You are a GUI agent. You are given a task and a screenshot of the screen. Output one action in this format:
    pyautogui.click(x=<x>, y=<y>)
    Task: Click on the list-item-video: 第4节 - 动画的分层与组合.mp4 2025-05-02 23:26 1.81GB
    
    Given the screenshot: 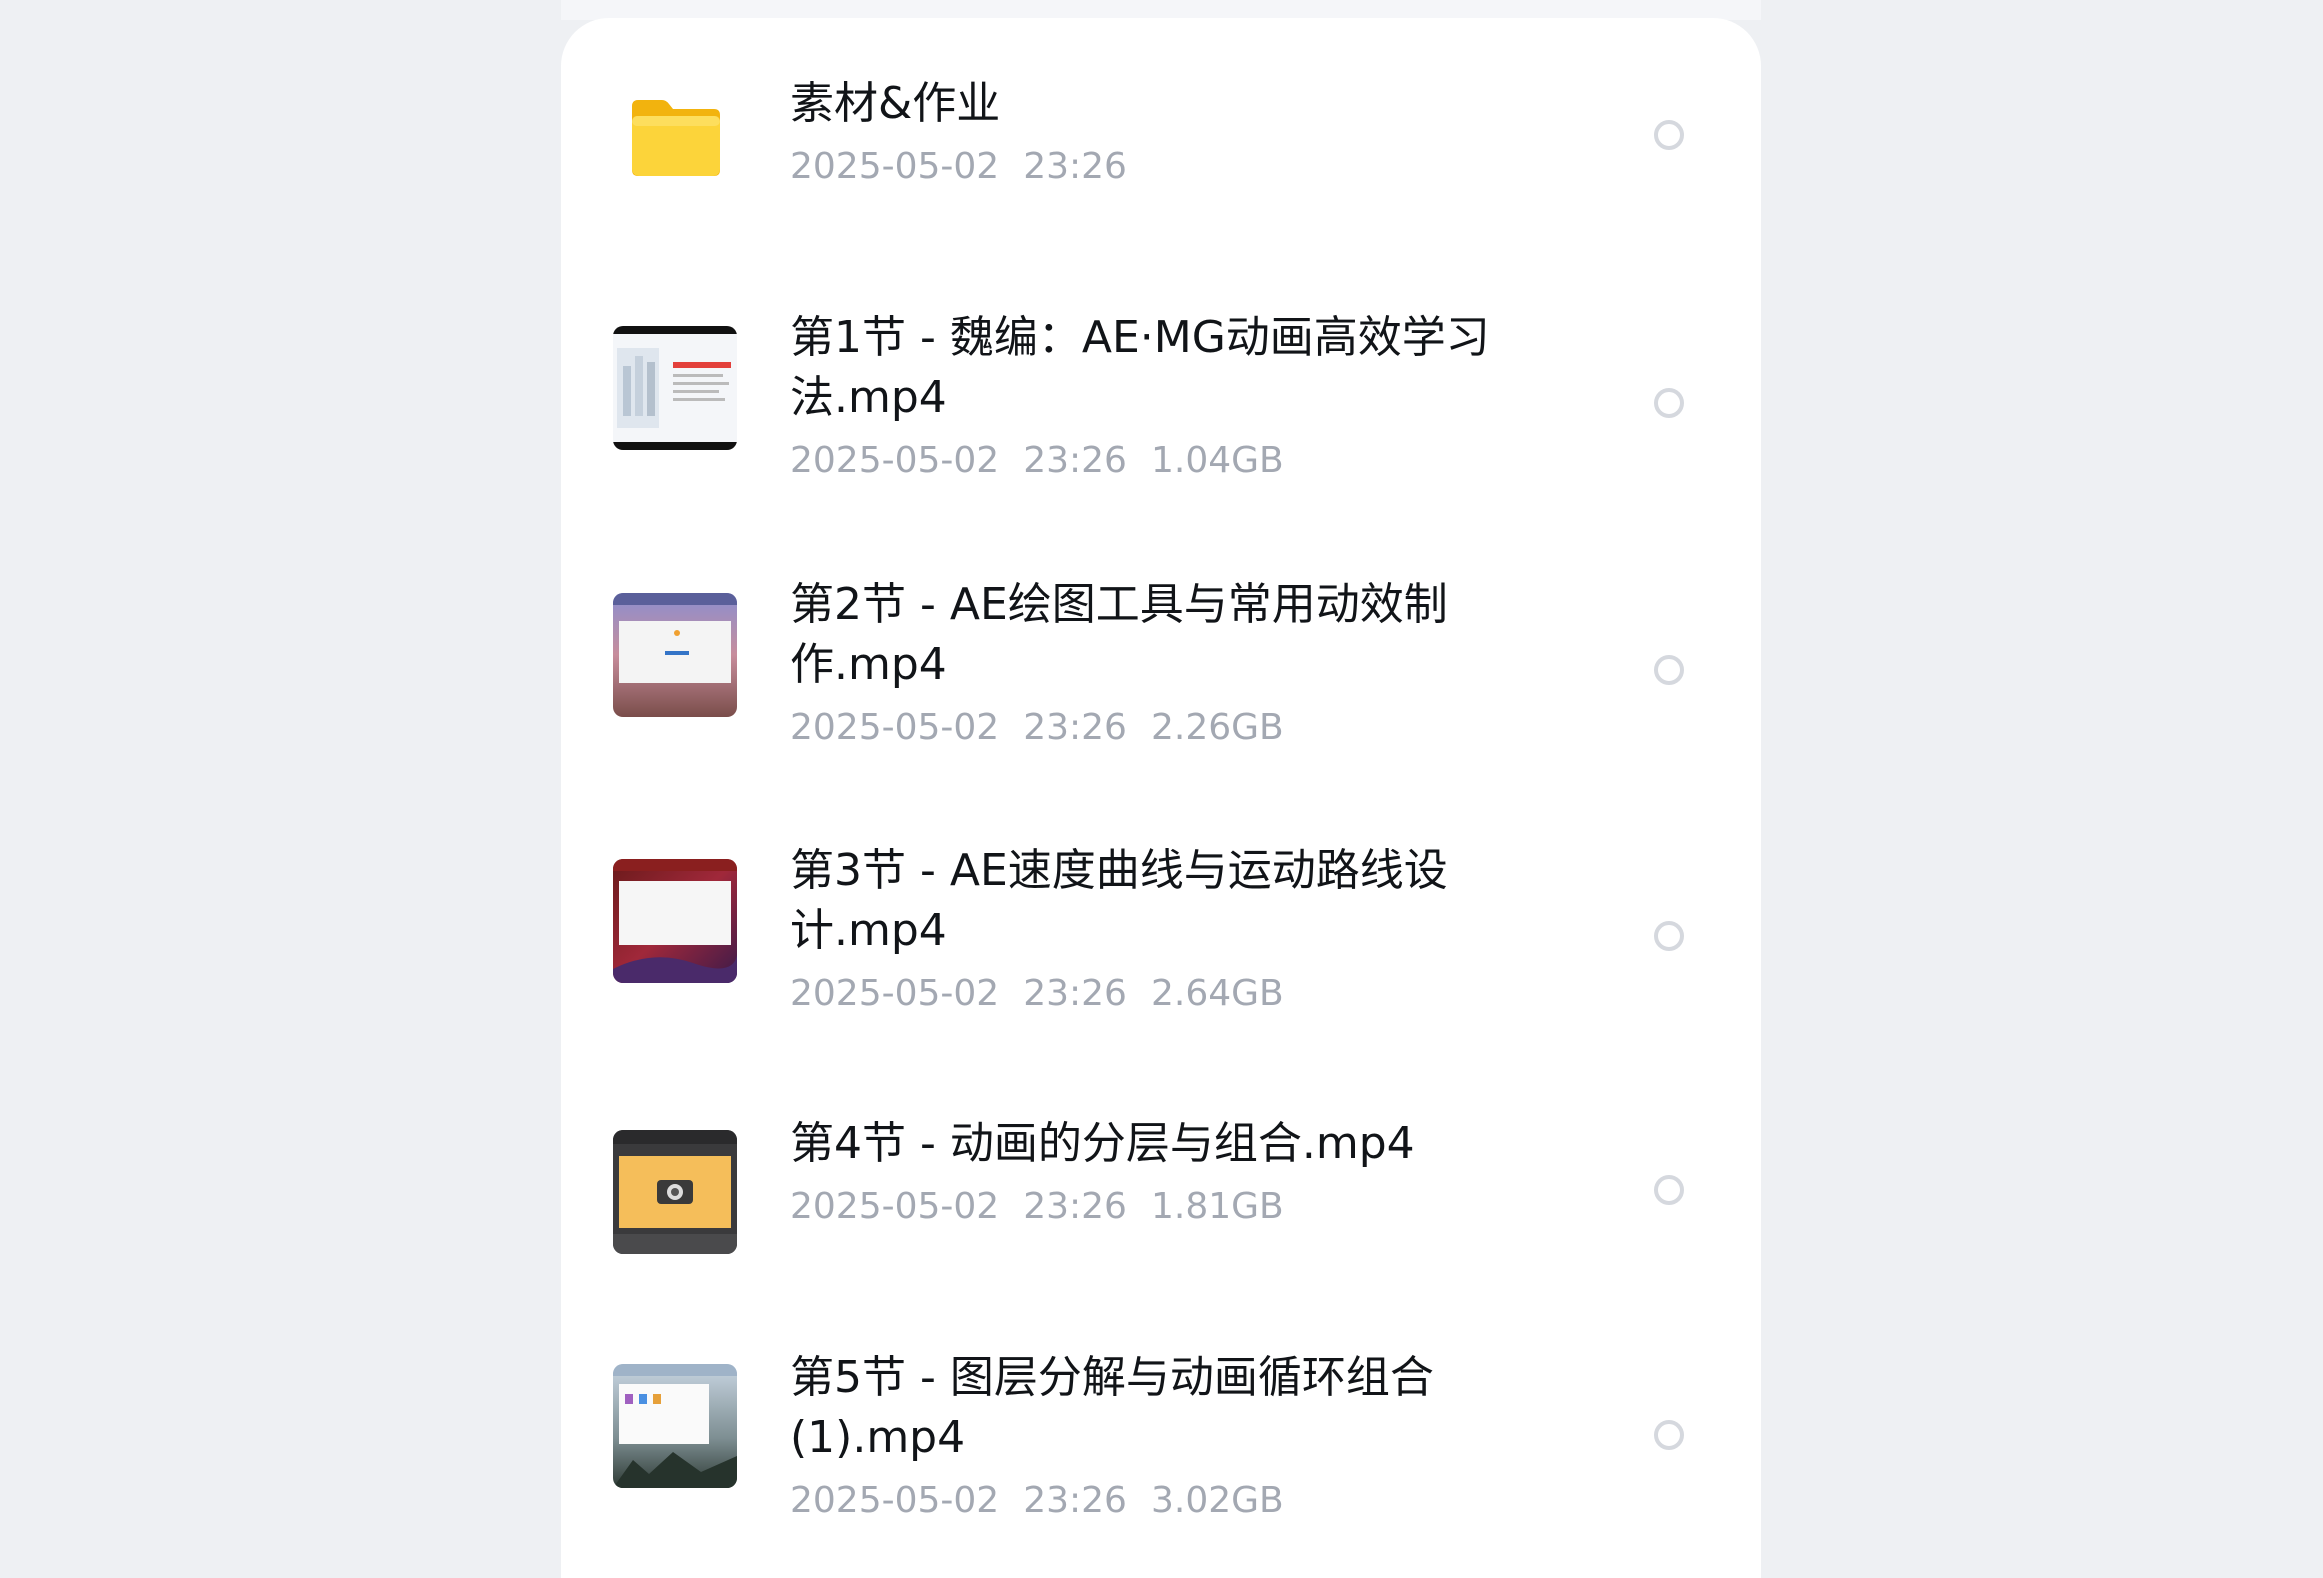 What is the action you would take?
    pyautogui.click(x=1161, y=1196)
    